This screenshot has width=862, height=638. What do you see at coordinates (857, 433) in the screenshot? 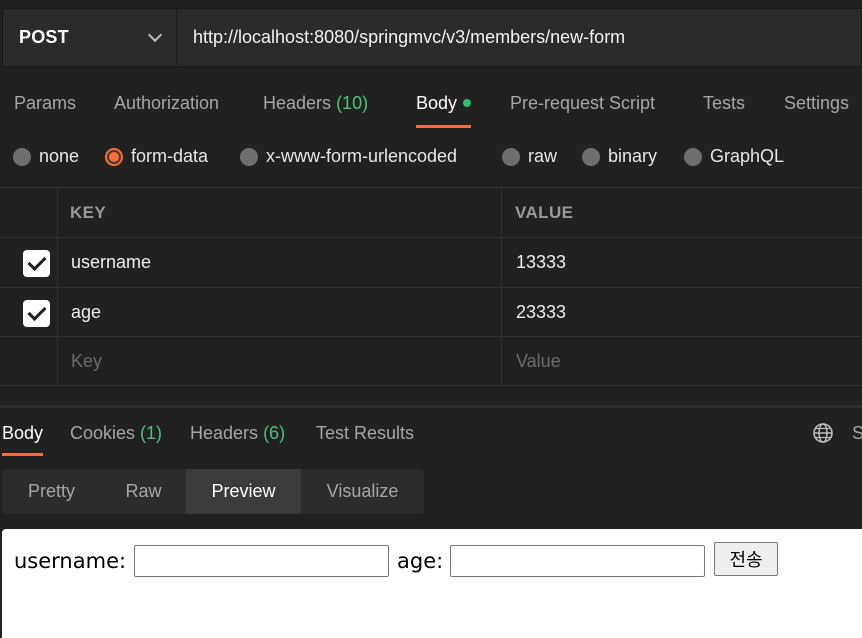
I see `response-status-truncated: S` at bounding box center [857, 433].